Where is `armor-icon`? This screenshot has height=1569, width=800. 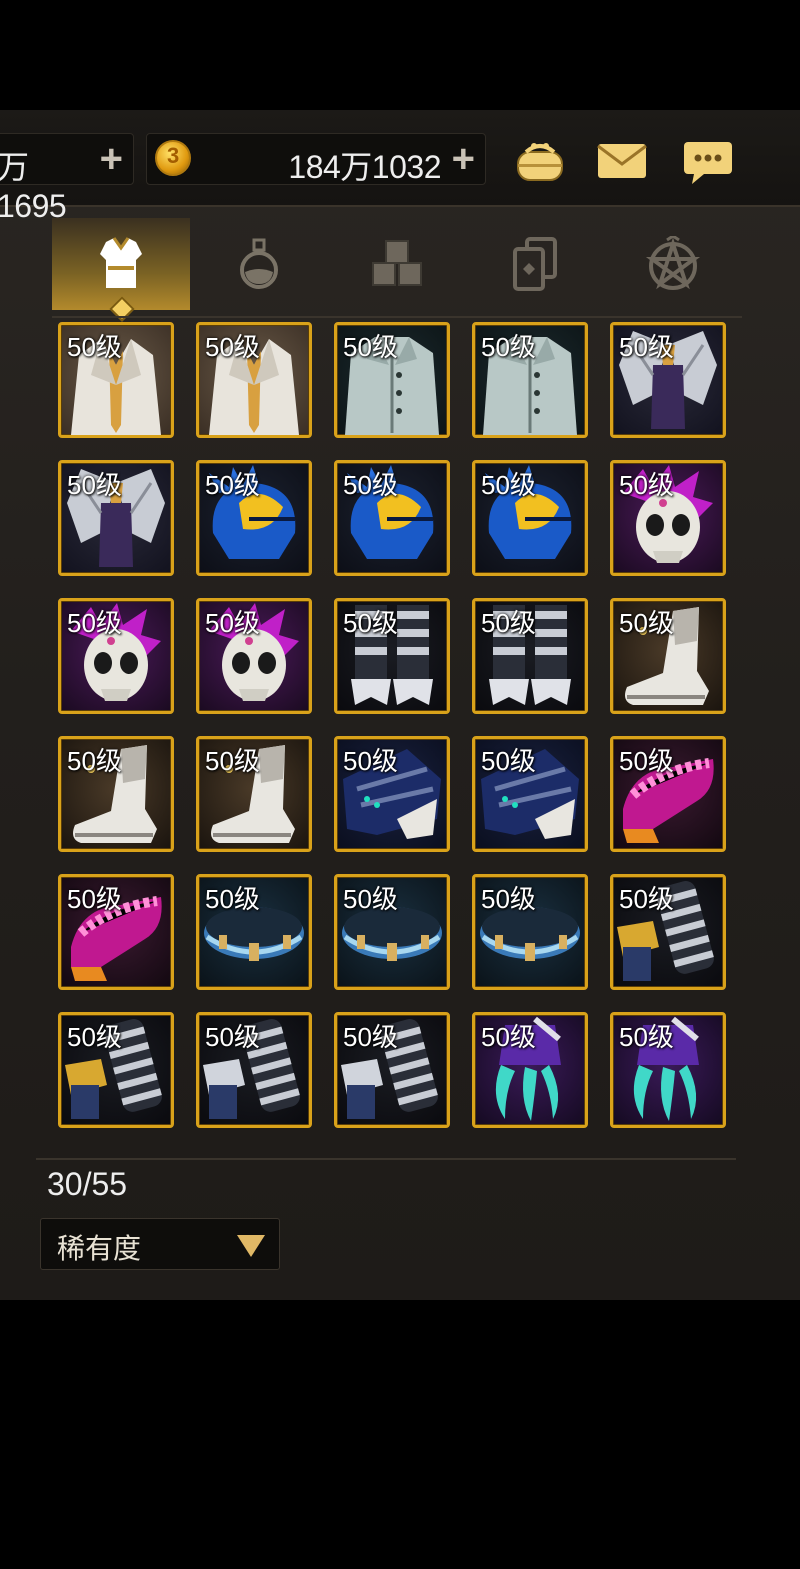 armor-icon is located at coordinates (121, 262).